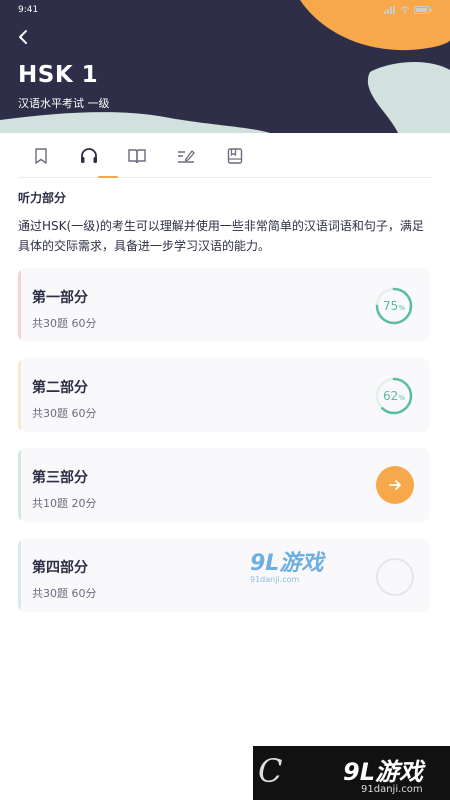  Describe the element at coordinates (391, 306) in the screenshot. I see `progress-value: 75` at that location.